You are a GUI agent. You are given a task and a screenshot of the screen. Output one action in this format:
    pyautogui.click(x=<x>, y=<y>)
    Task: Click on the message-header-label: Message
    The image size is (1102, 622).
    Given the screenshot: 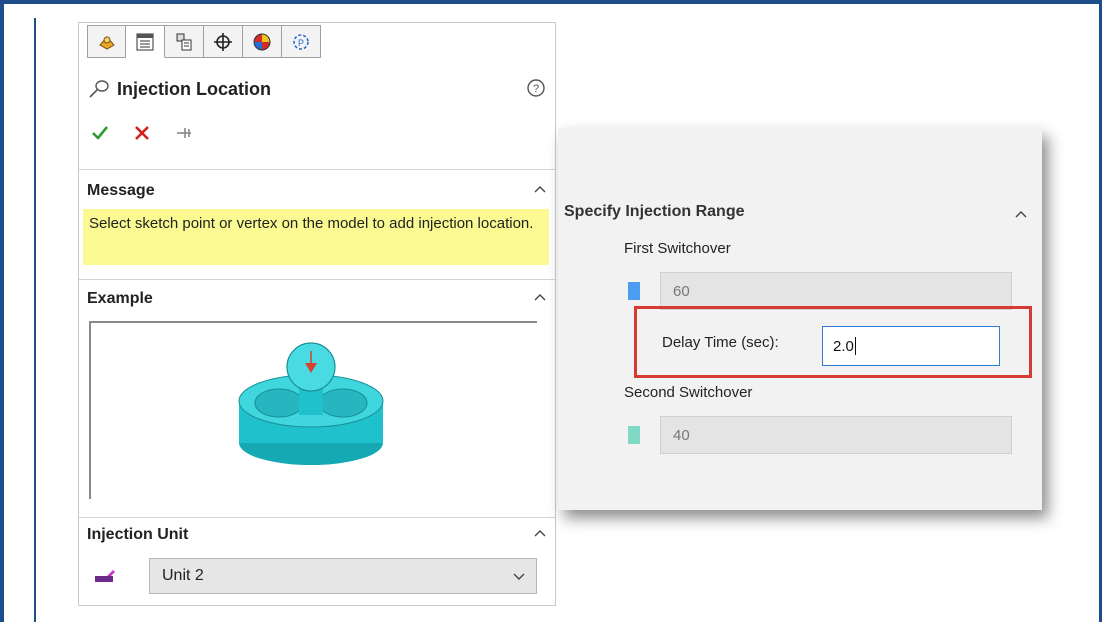 What is the action you would take?
    pyautogui.click(x=121, y=190)
    